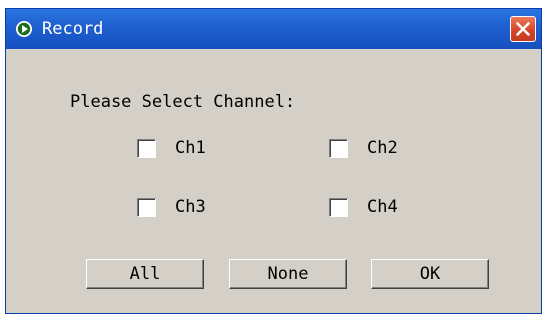 This screenshot has width=547, height=320. I want to click on ch2-label: Ch2, so click(382, 148).